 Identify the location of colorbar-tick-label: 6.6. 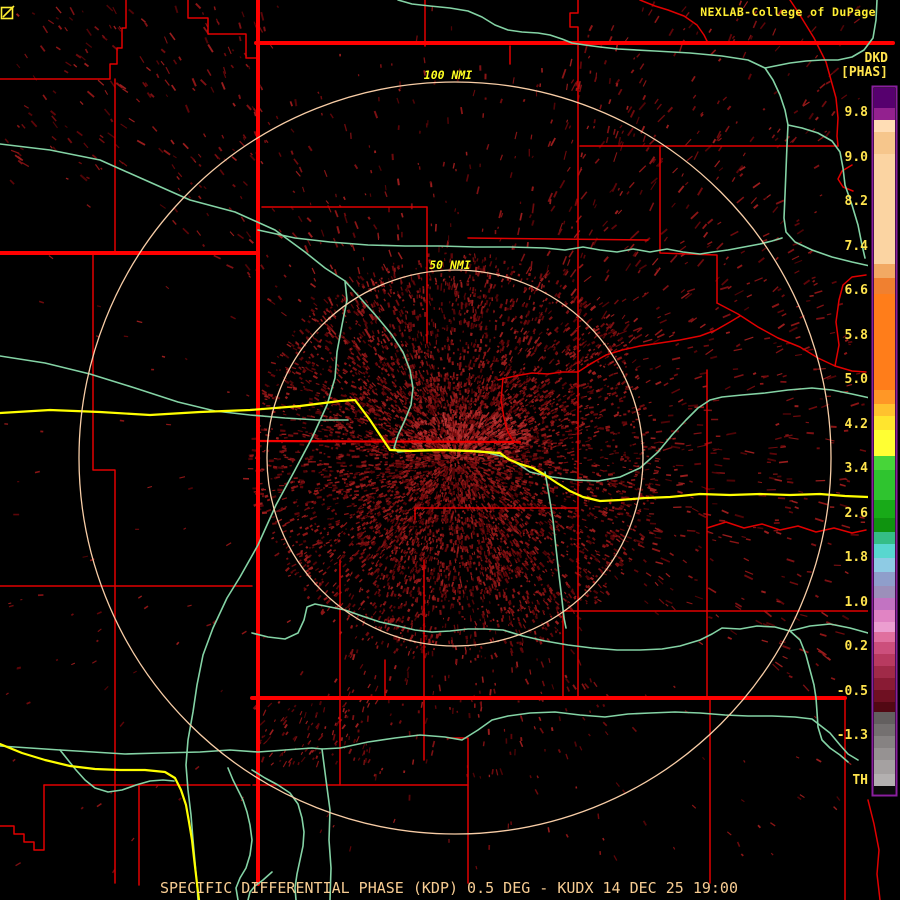
(856, 291).